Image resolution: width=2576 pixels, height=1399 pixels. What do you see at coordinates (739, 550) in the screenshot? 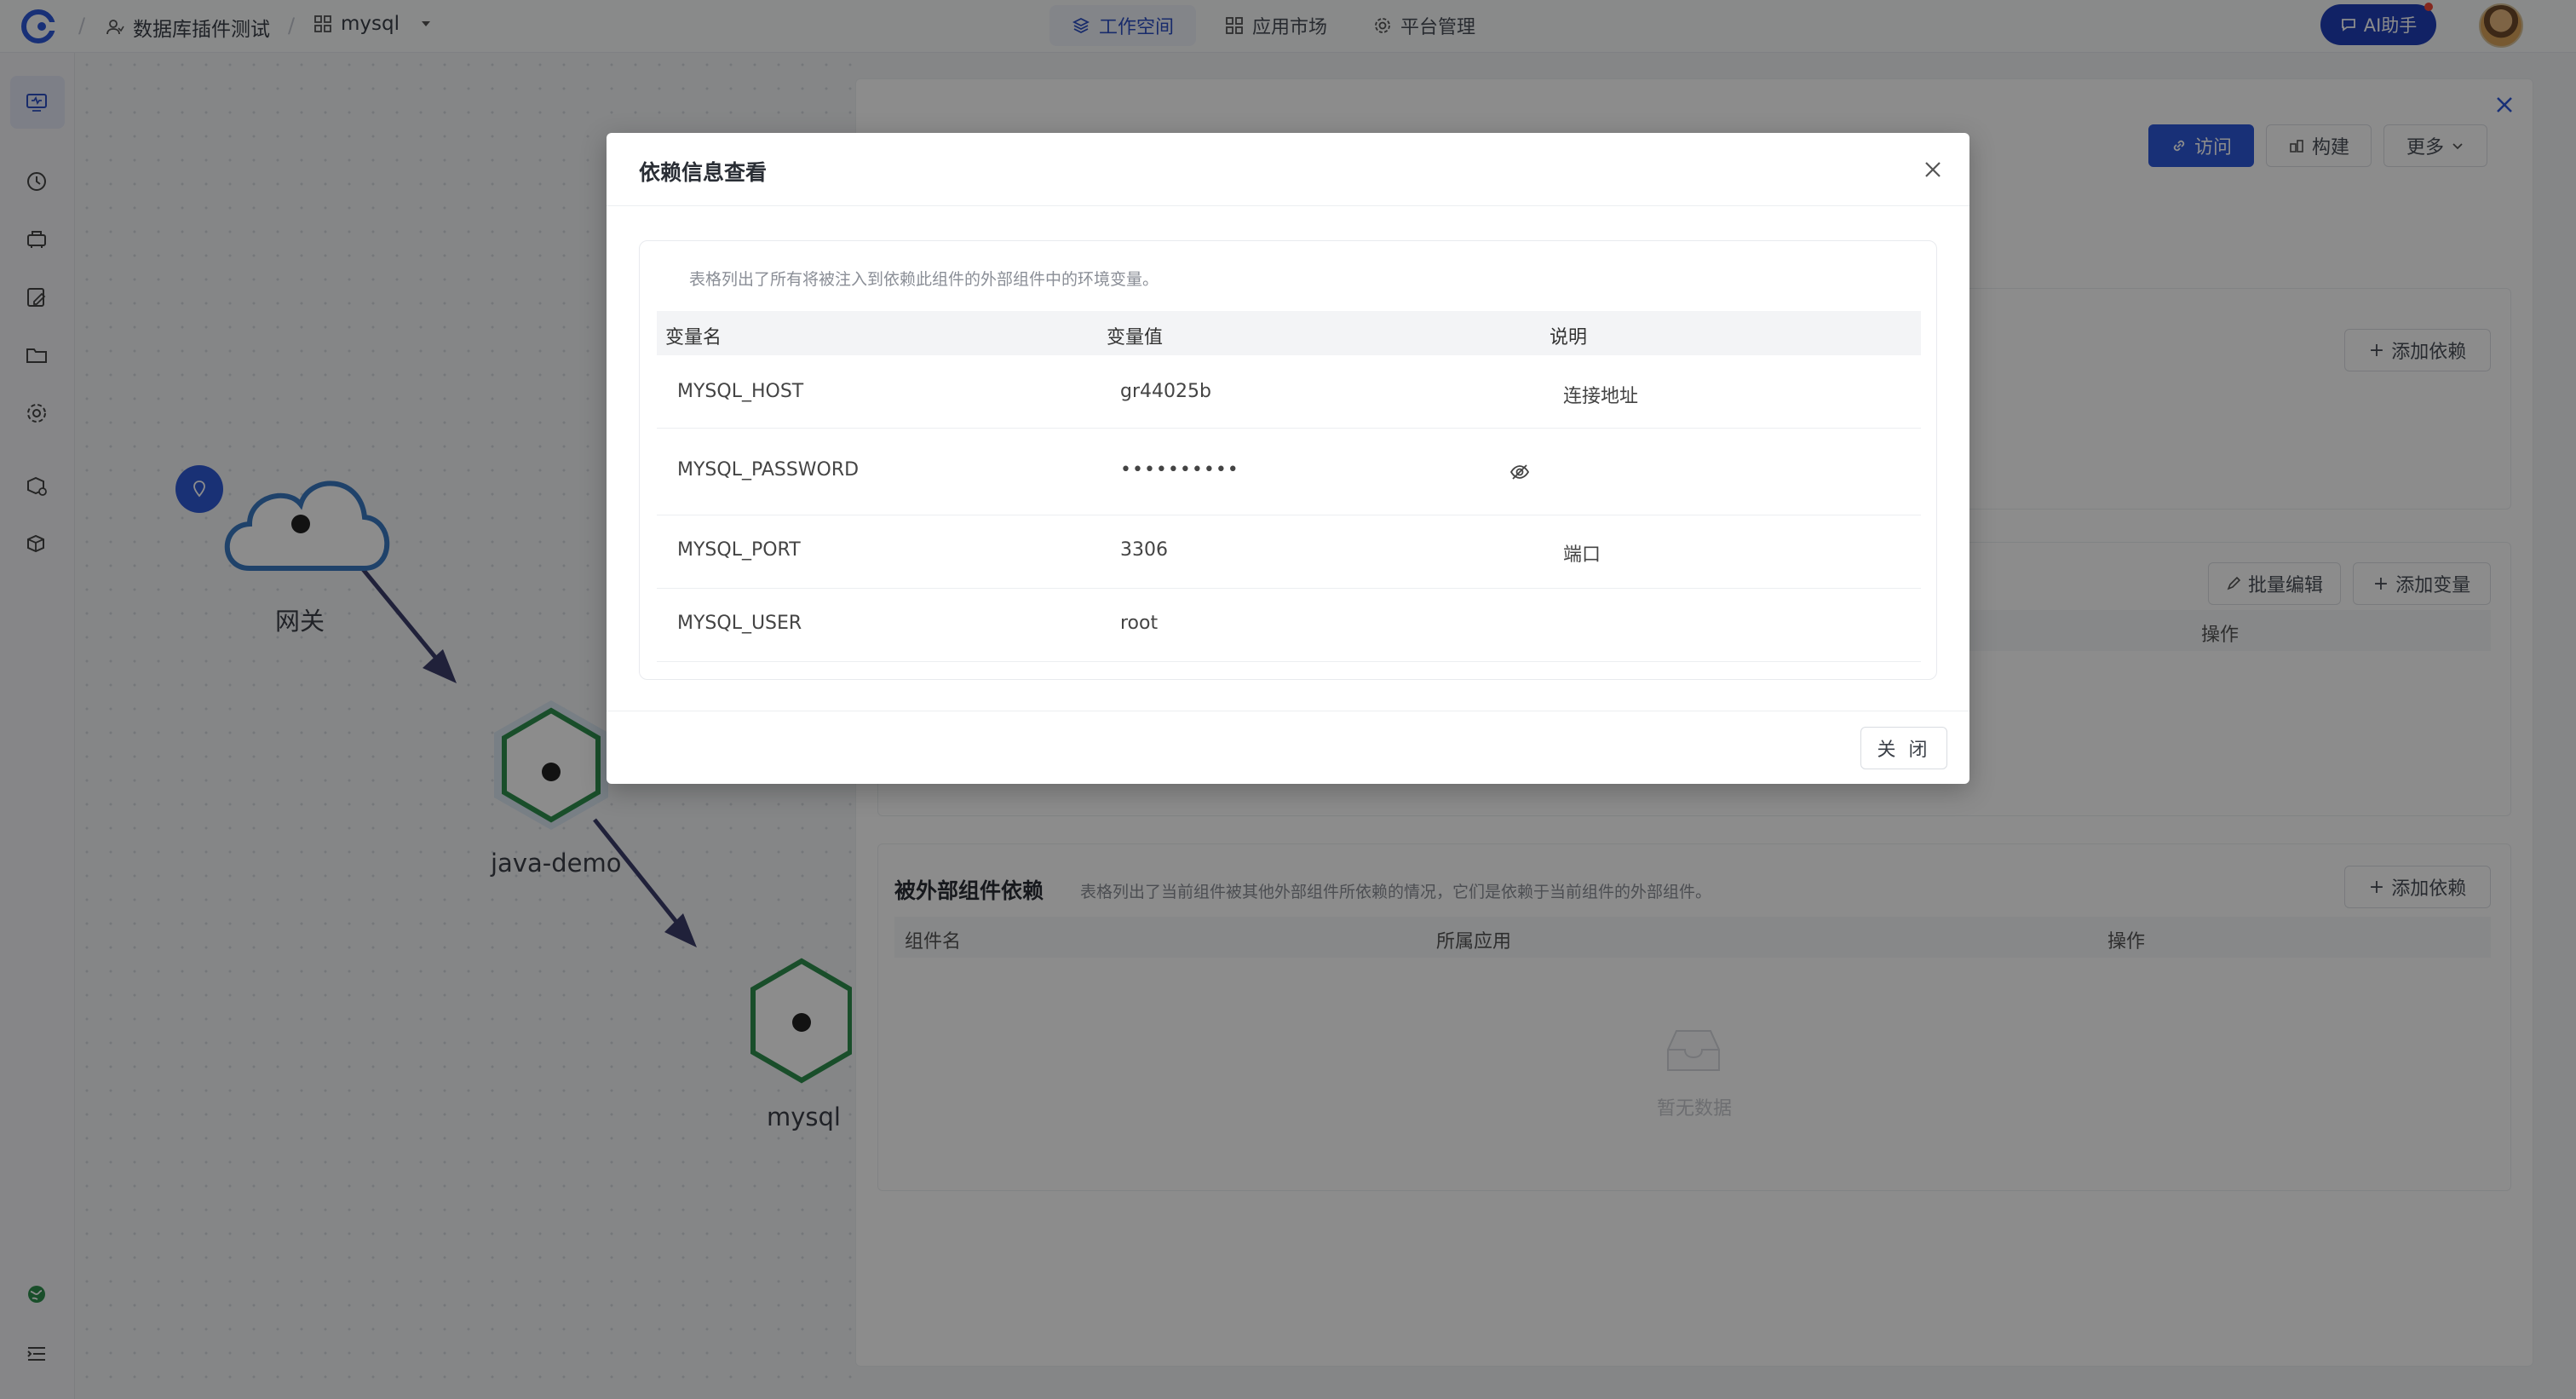
I see `variable-name: MYSQL_PORT` at bounding box center [739, 550].